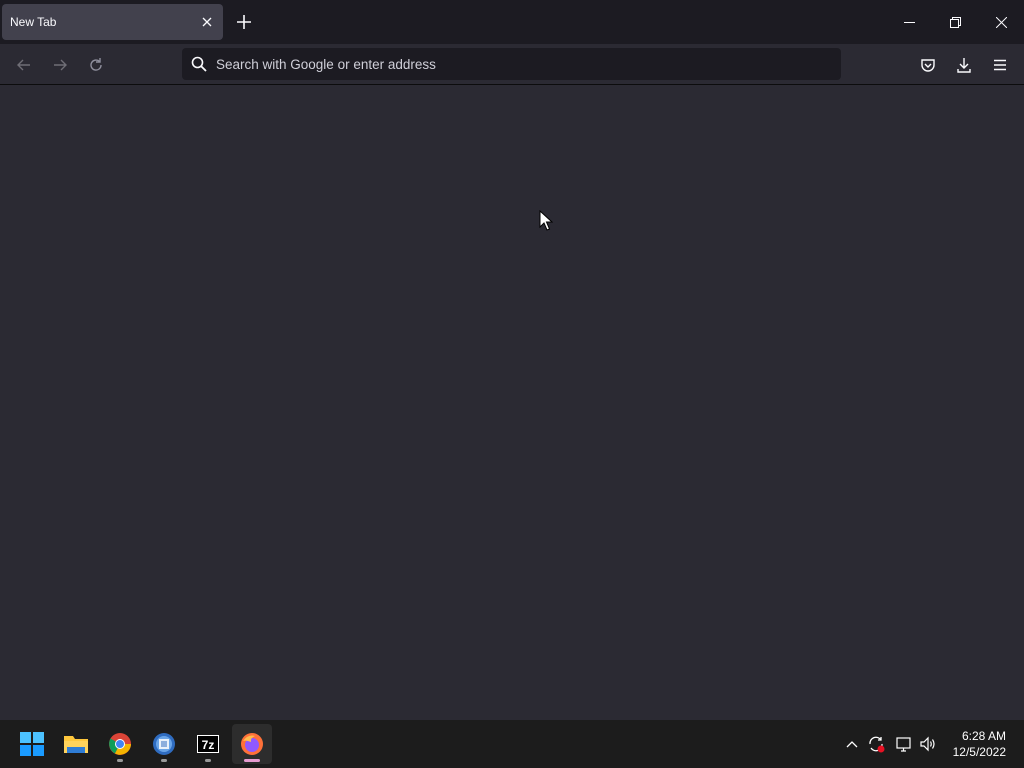  Describe the element at coordinates (928, 744) in the screenshot. I see `volume-icon` at that location.